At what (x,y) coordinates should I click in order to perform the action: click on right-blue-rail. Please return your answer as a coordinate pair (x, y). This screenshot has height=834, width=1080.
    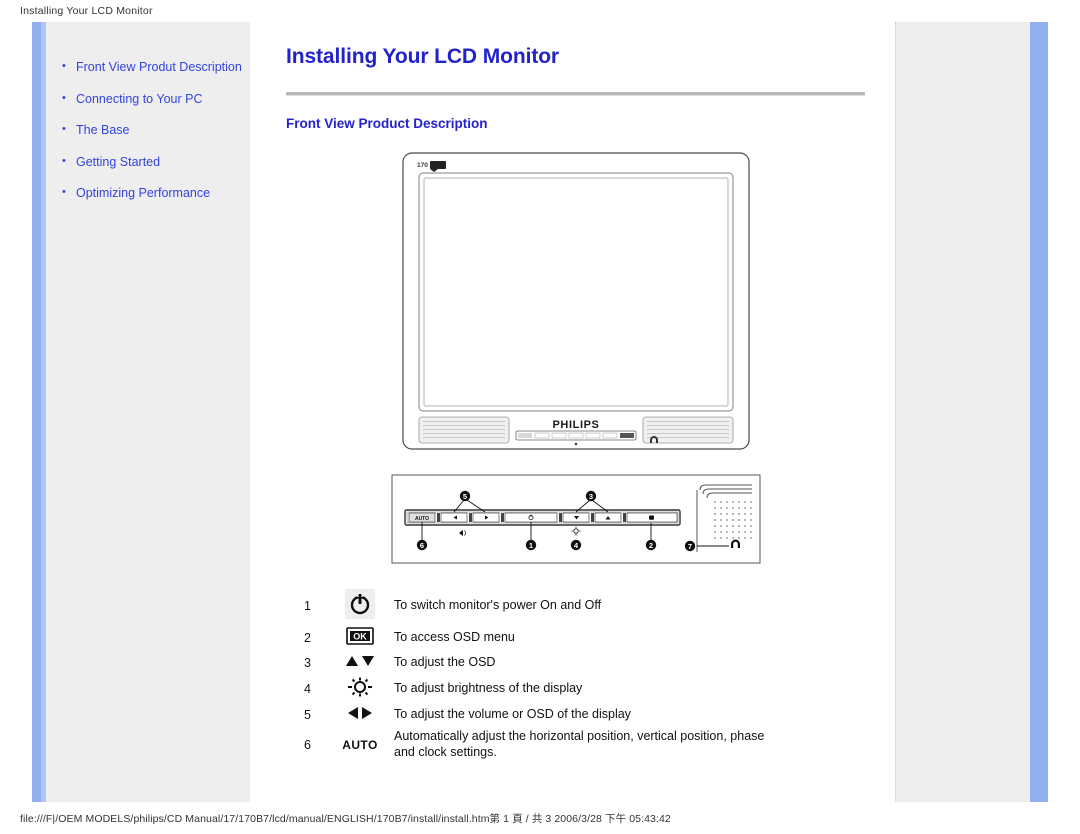
    Looking at the image, I should click on (1039, 412).